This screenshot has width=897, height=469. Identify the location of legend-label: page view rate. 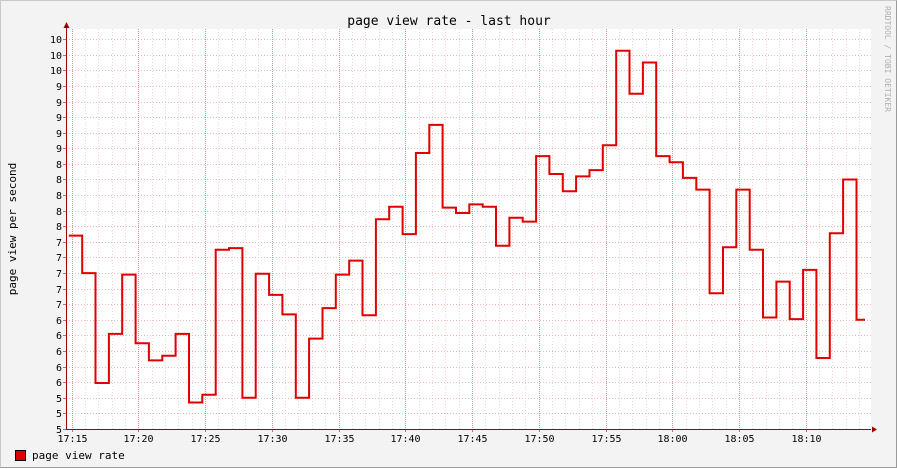
(78, 455).